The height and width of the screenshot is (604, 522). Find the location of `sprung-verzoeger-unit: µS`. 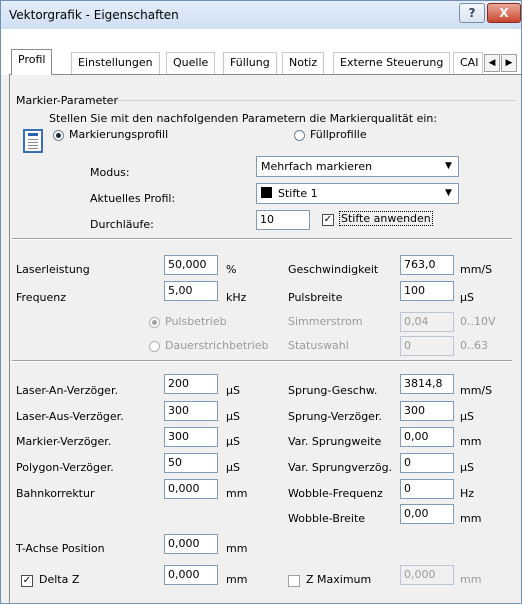

sprung-verzoeger-unit: µS is located at coordinates (467, 416).